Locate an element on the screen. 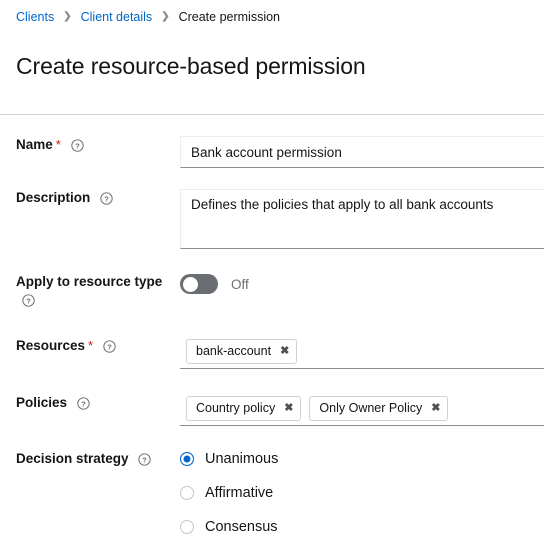 The height and width of the screenshot is (557, 544). policies-control: Country policy ✖ Only Owner Policy ✖ is located at coordinates (362, 410).